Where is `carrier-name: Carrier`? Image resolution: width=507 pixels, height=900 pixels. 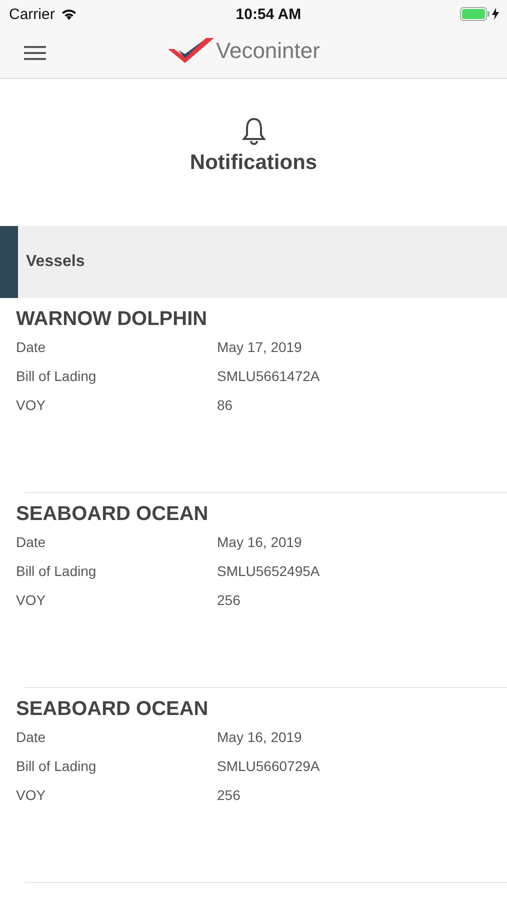 carrier-name: Carrier is located at coordinates (32, 14).